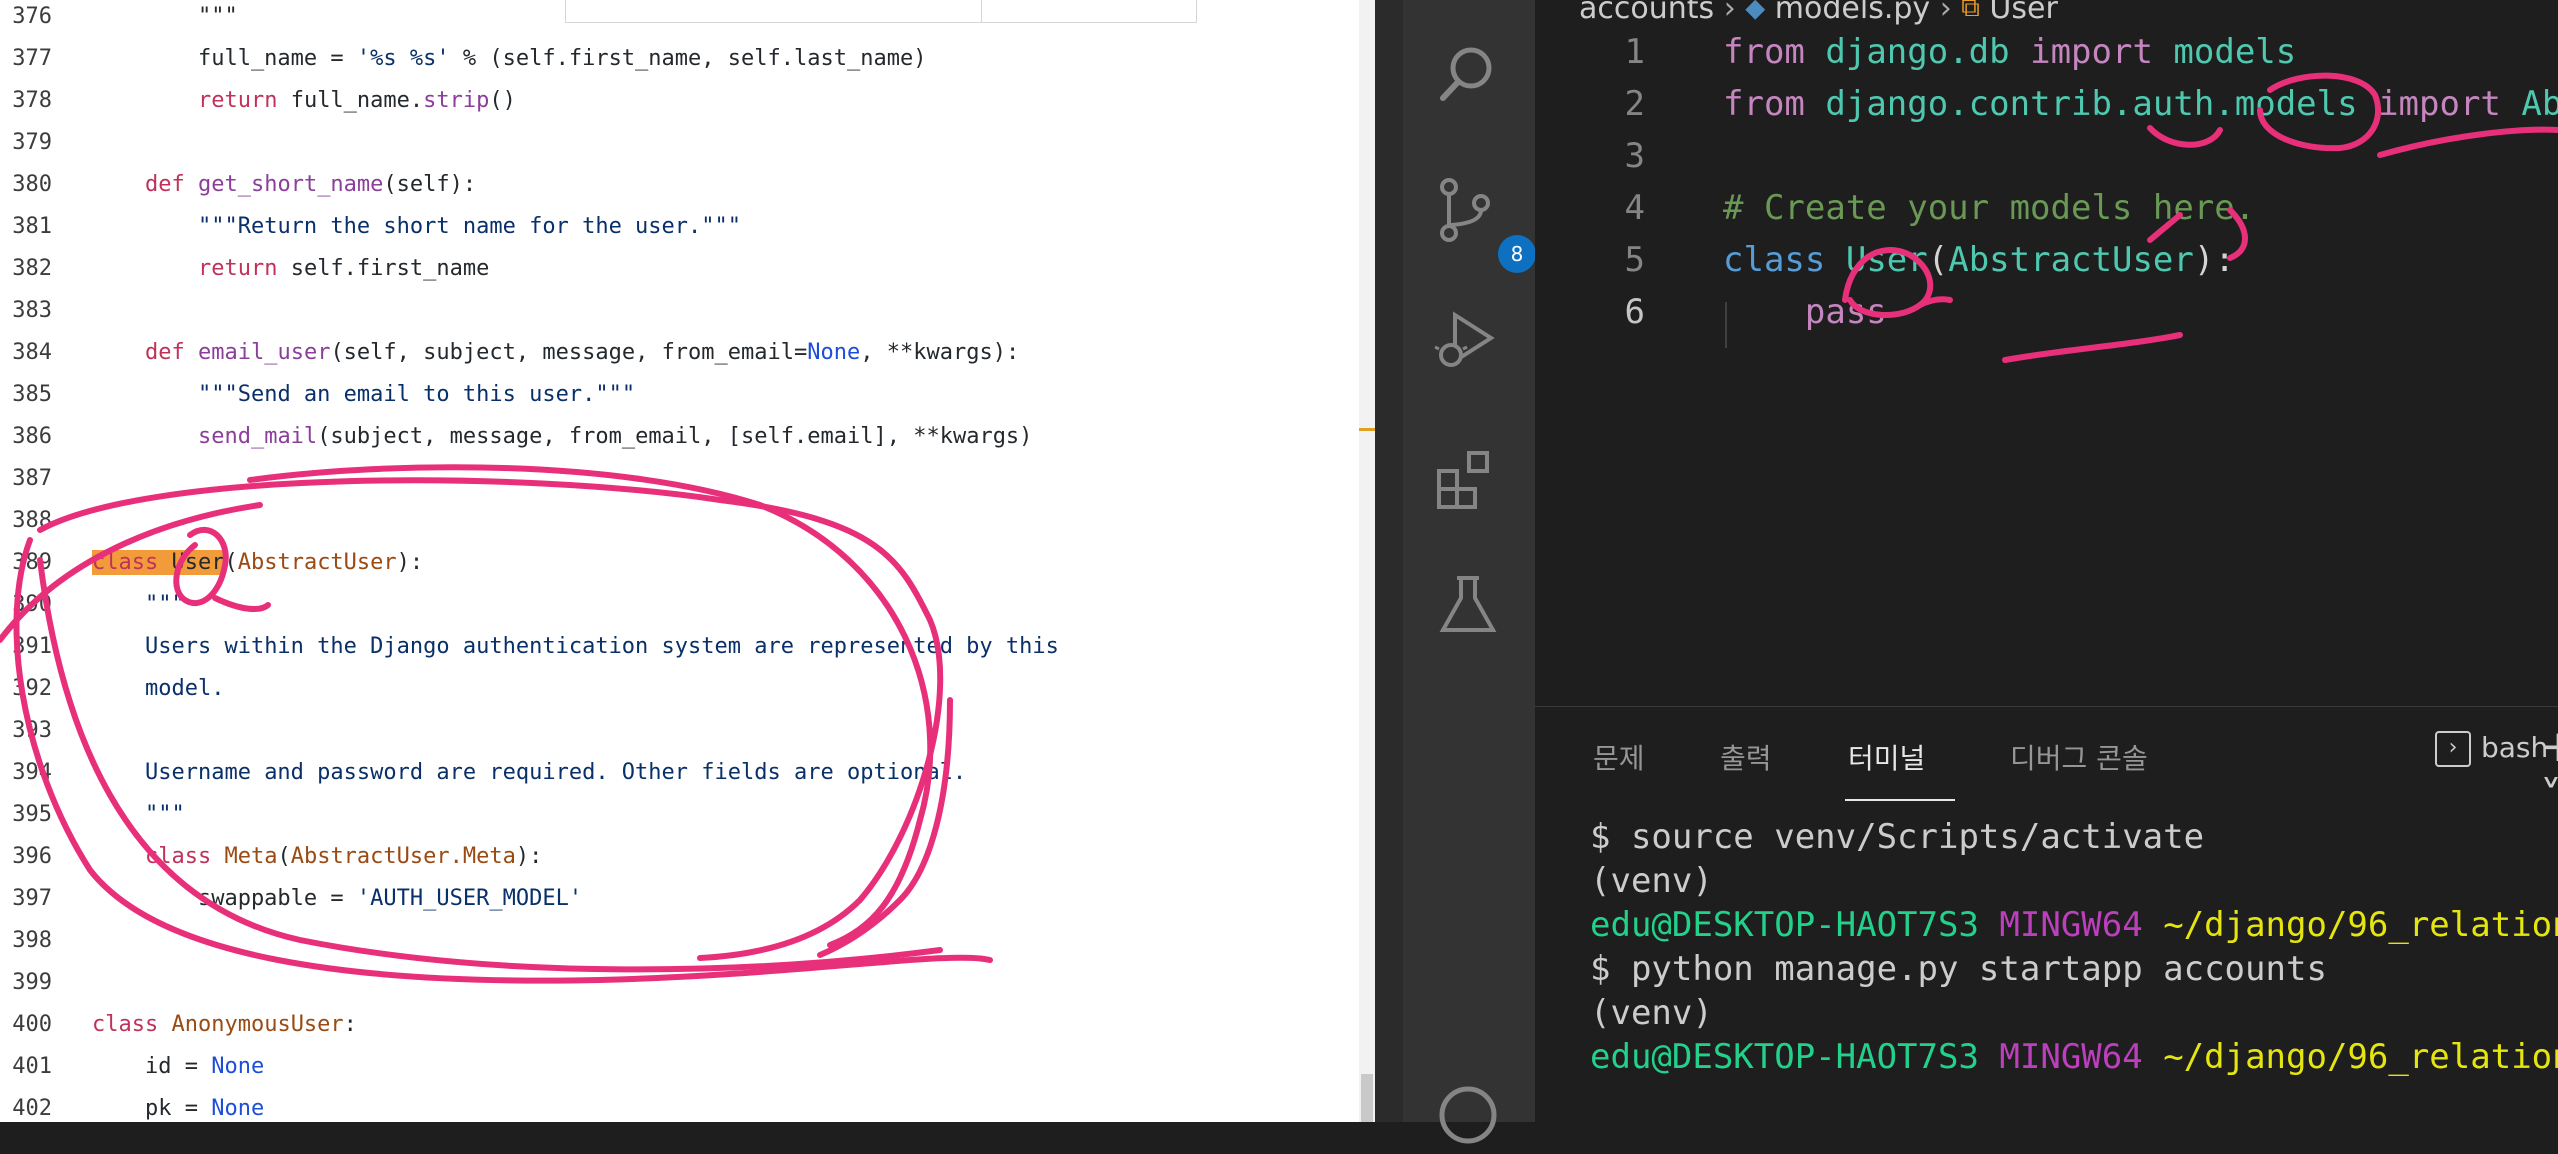 Image resolution: width=2558 pixels, height=1154 pixels. I want to click on code-line: 376 """, so click(118, 19).